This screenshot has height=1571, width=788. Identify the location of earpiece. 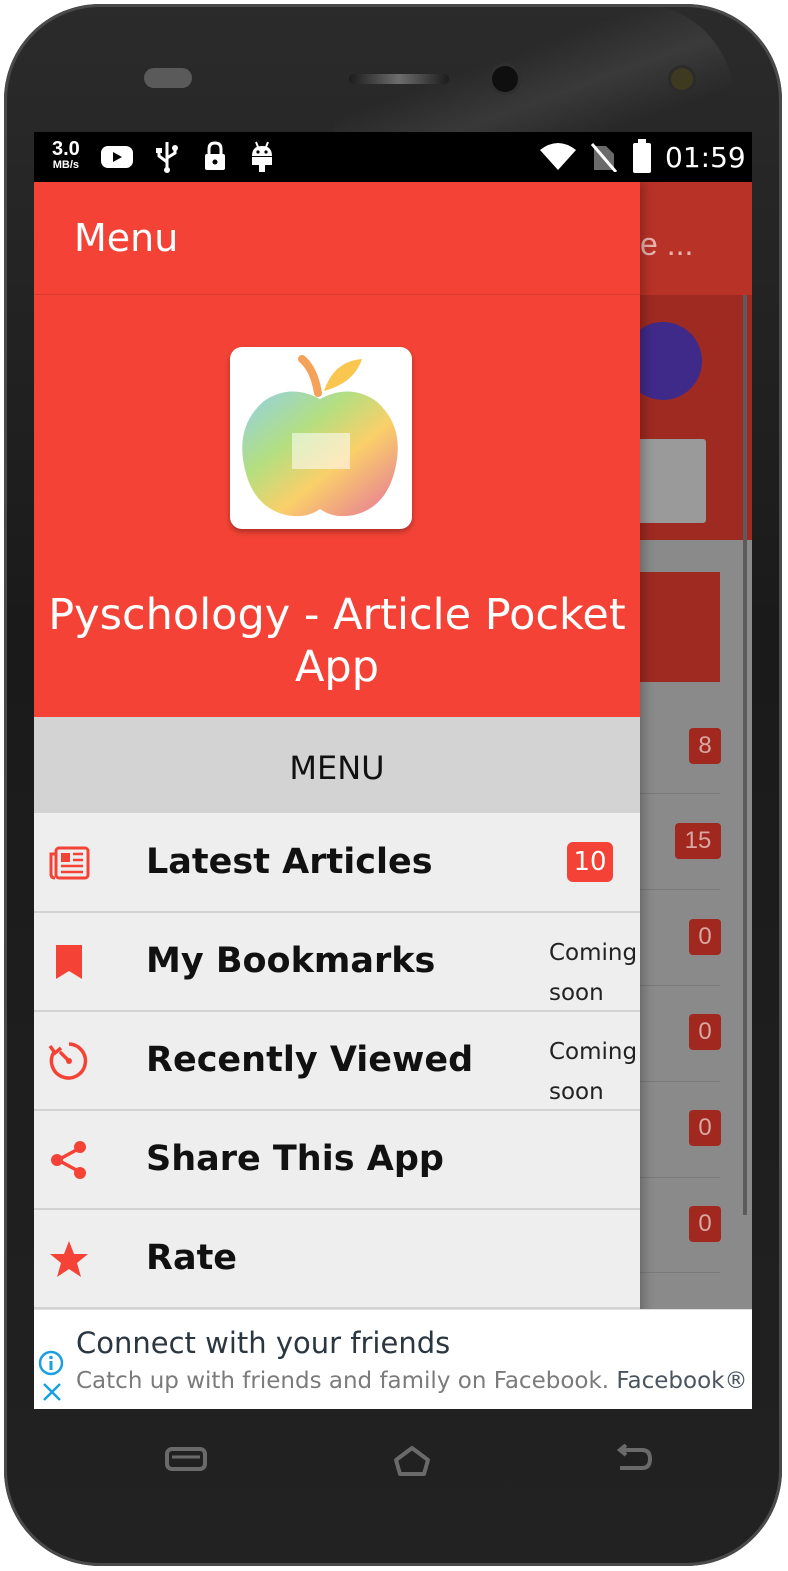
(168, 78).